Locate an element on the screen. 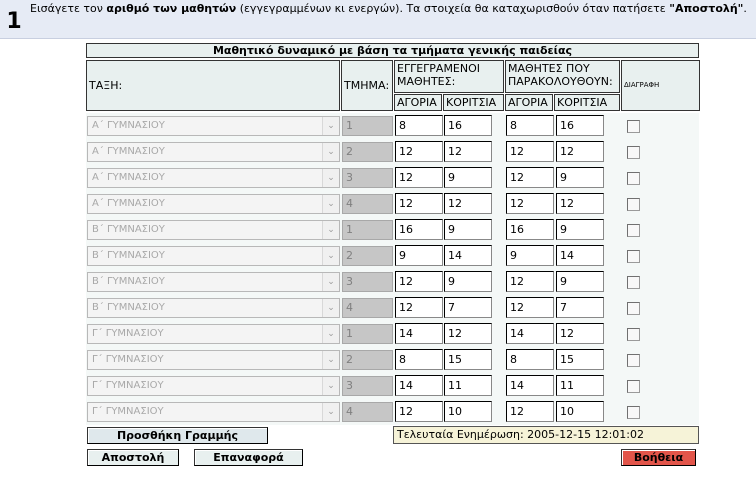 The image size is (756, 482). enrolled-girls-input: 14 is located at coordinates (468, 255).